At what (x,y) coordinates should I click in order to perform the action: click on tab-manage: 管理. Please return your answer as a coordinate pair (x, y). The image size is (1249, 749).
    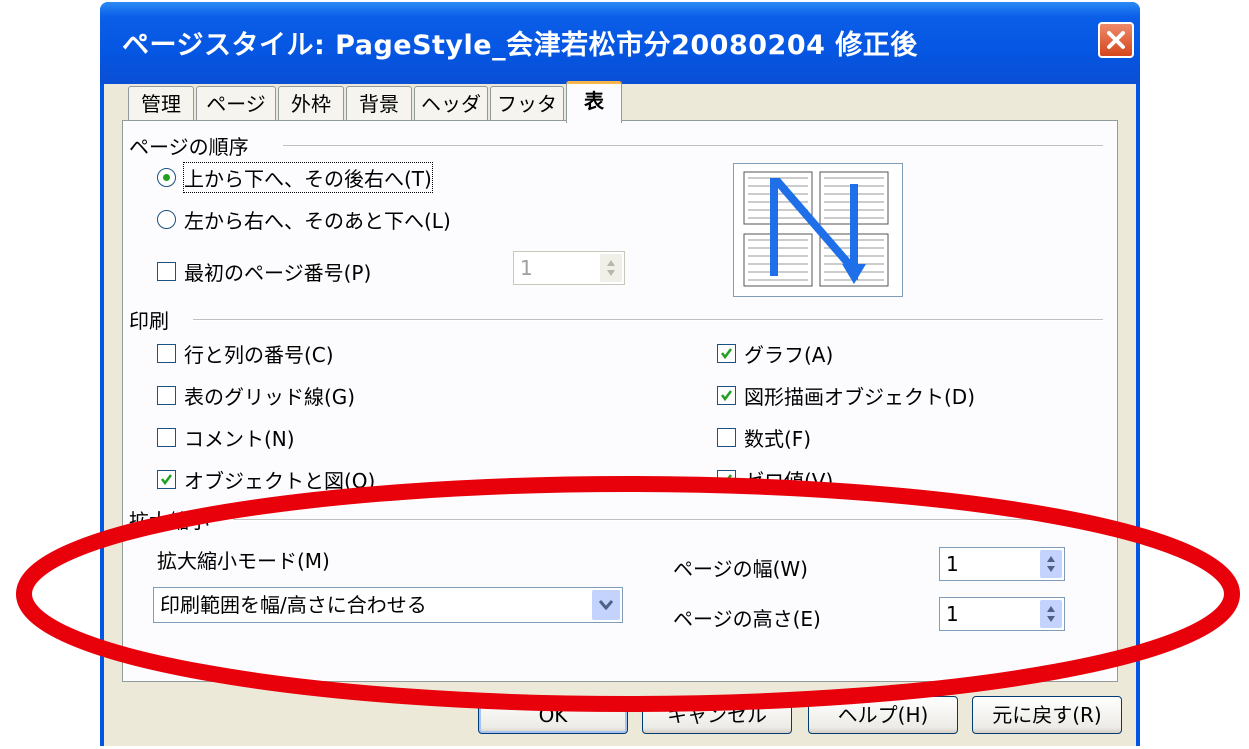
    Looking at the image, I should click on (161, 104).